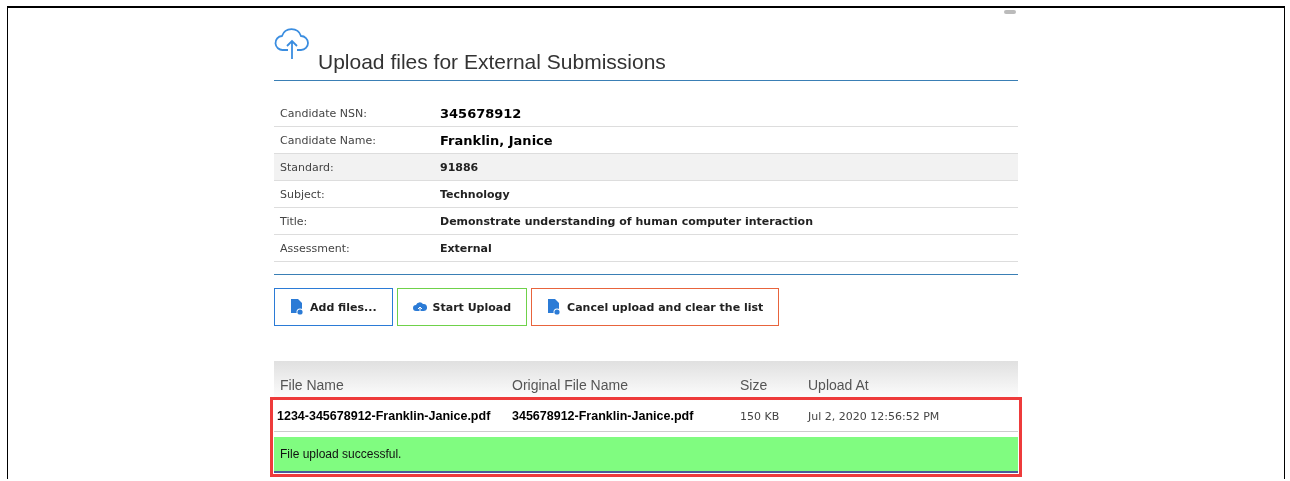  I want to click on table-cell-text: 345678912-Franklin-Janice.pdf, so click(603, 416).